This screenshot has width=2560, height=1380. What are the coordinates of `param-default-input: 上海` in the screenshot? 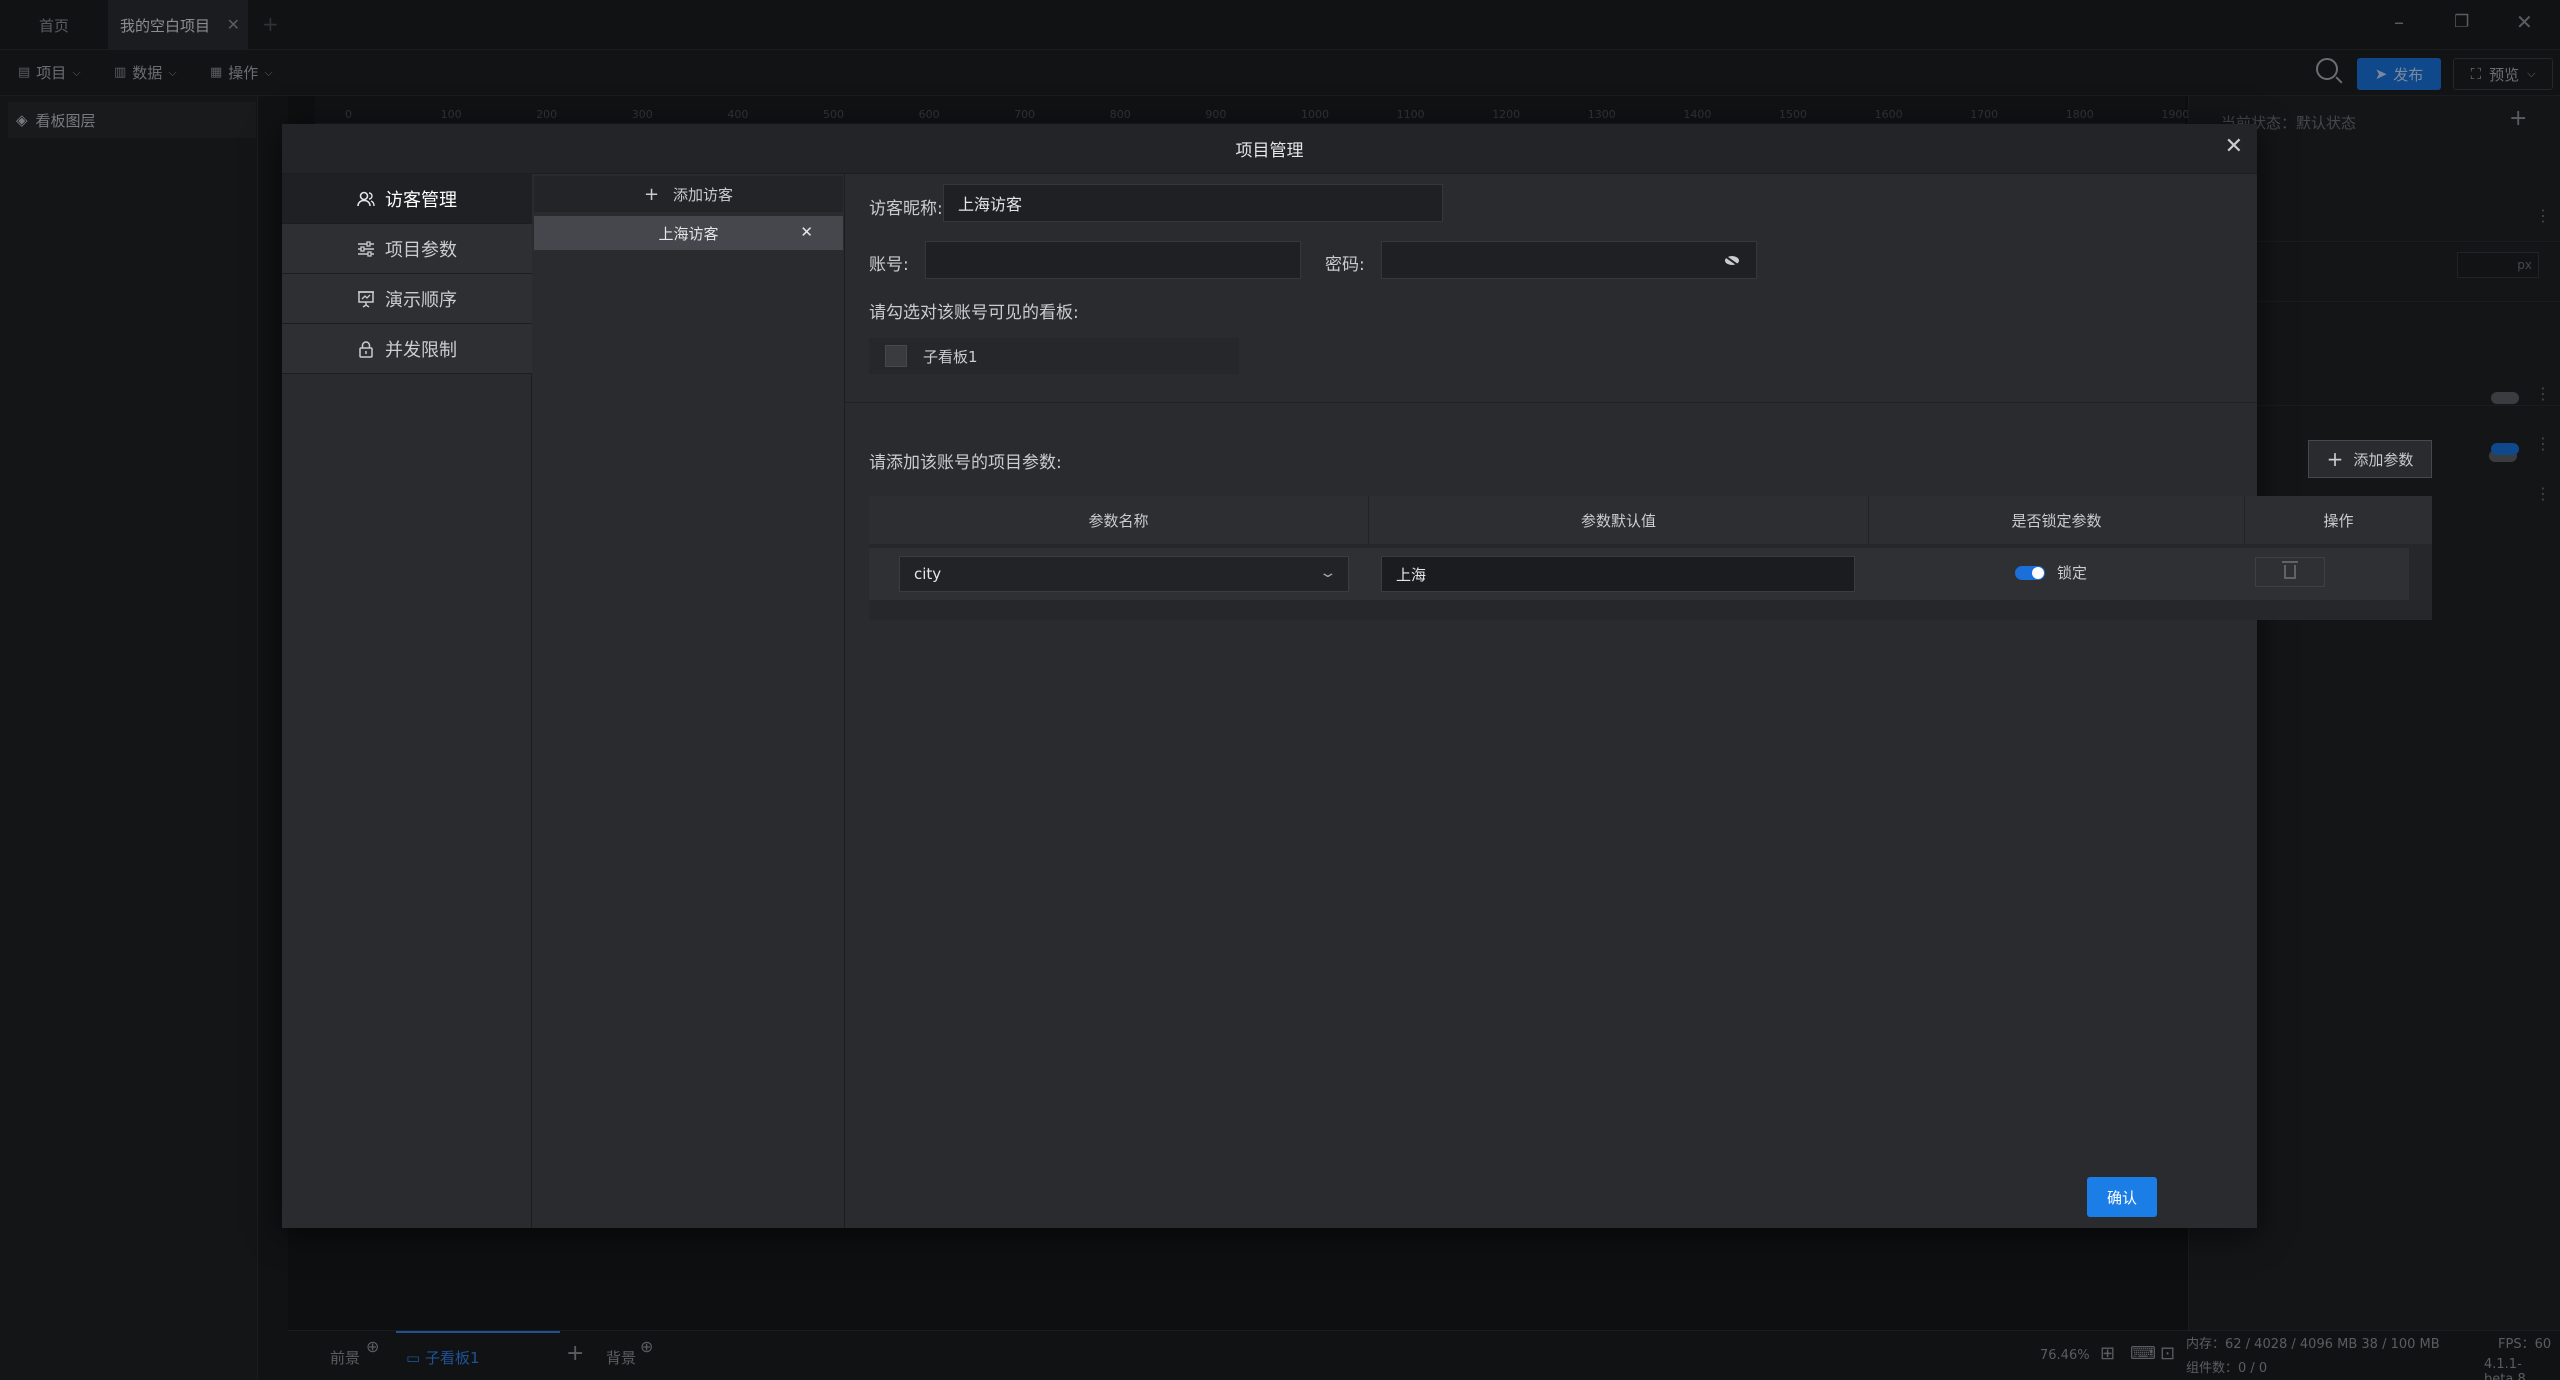 It's located at (1618, 574).